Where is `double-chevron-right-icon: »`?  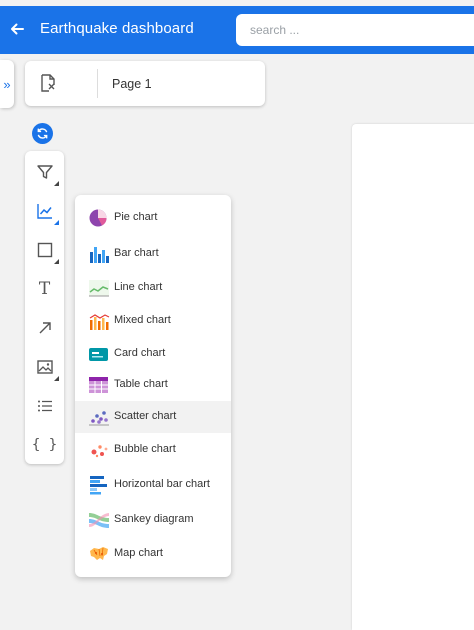 double-chevron-right-icon: » is located at coordinates (7, 84).